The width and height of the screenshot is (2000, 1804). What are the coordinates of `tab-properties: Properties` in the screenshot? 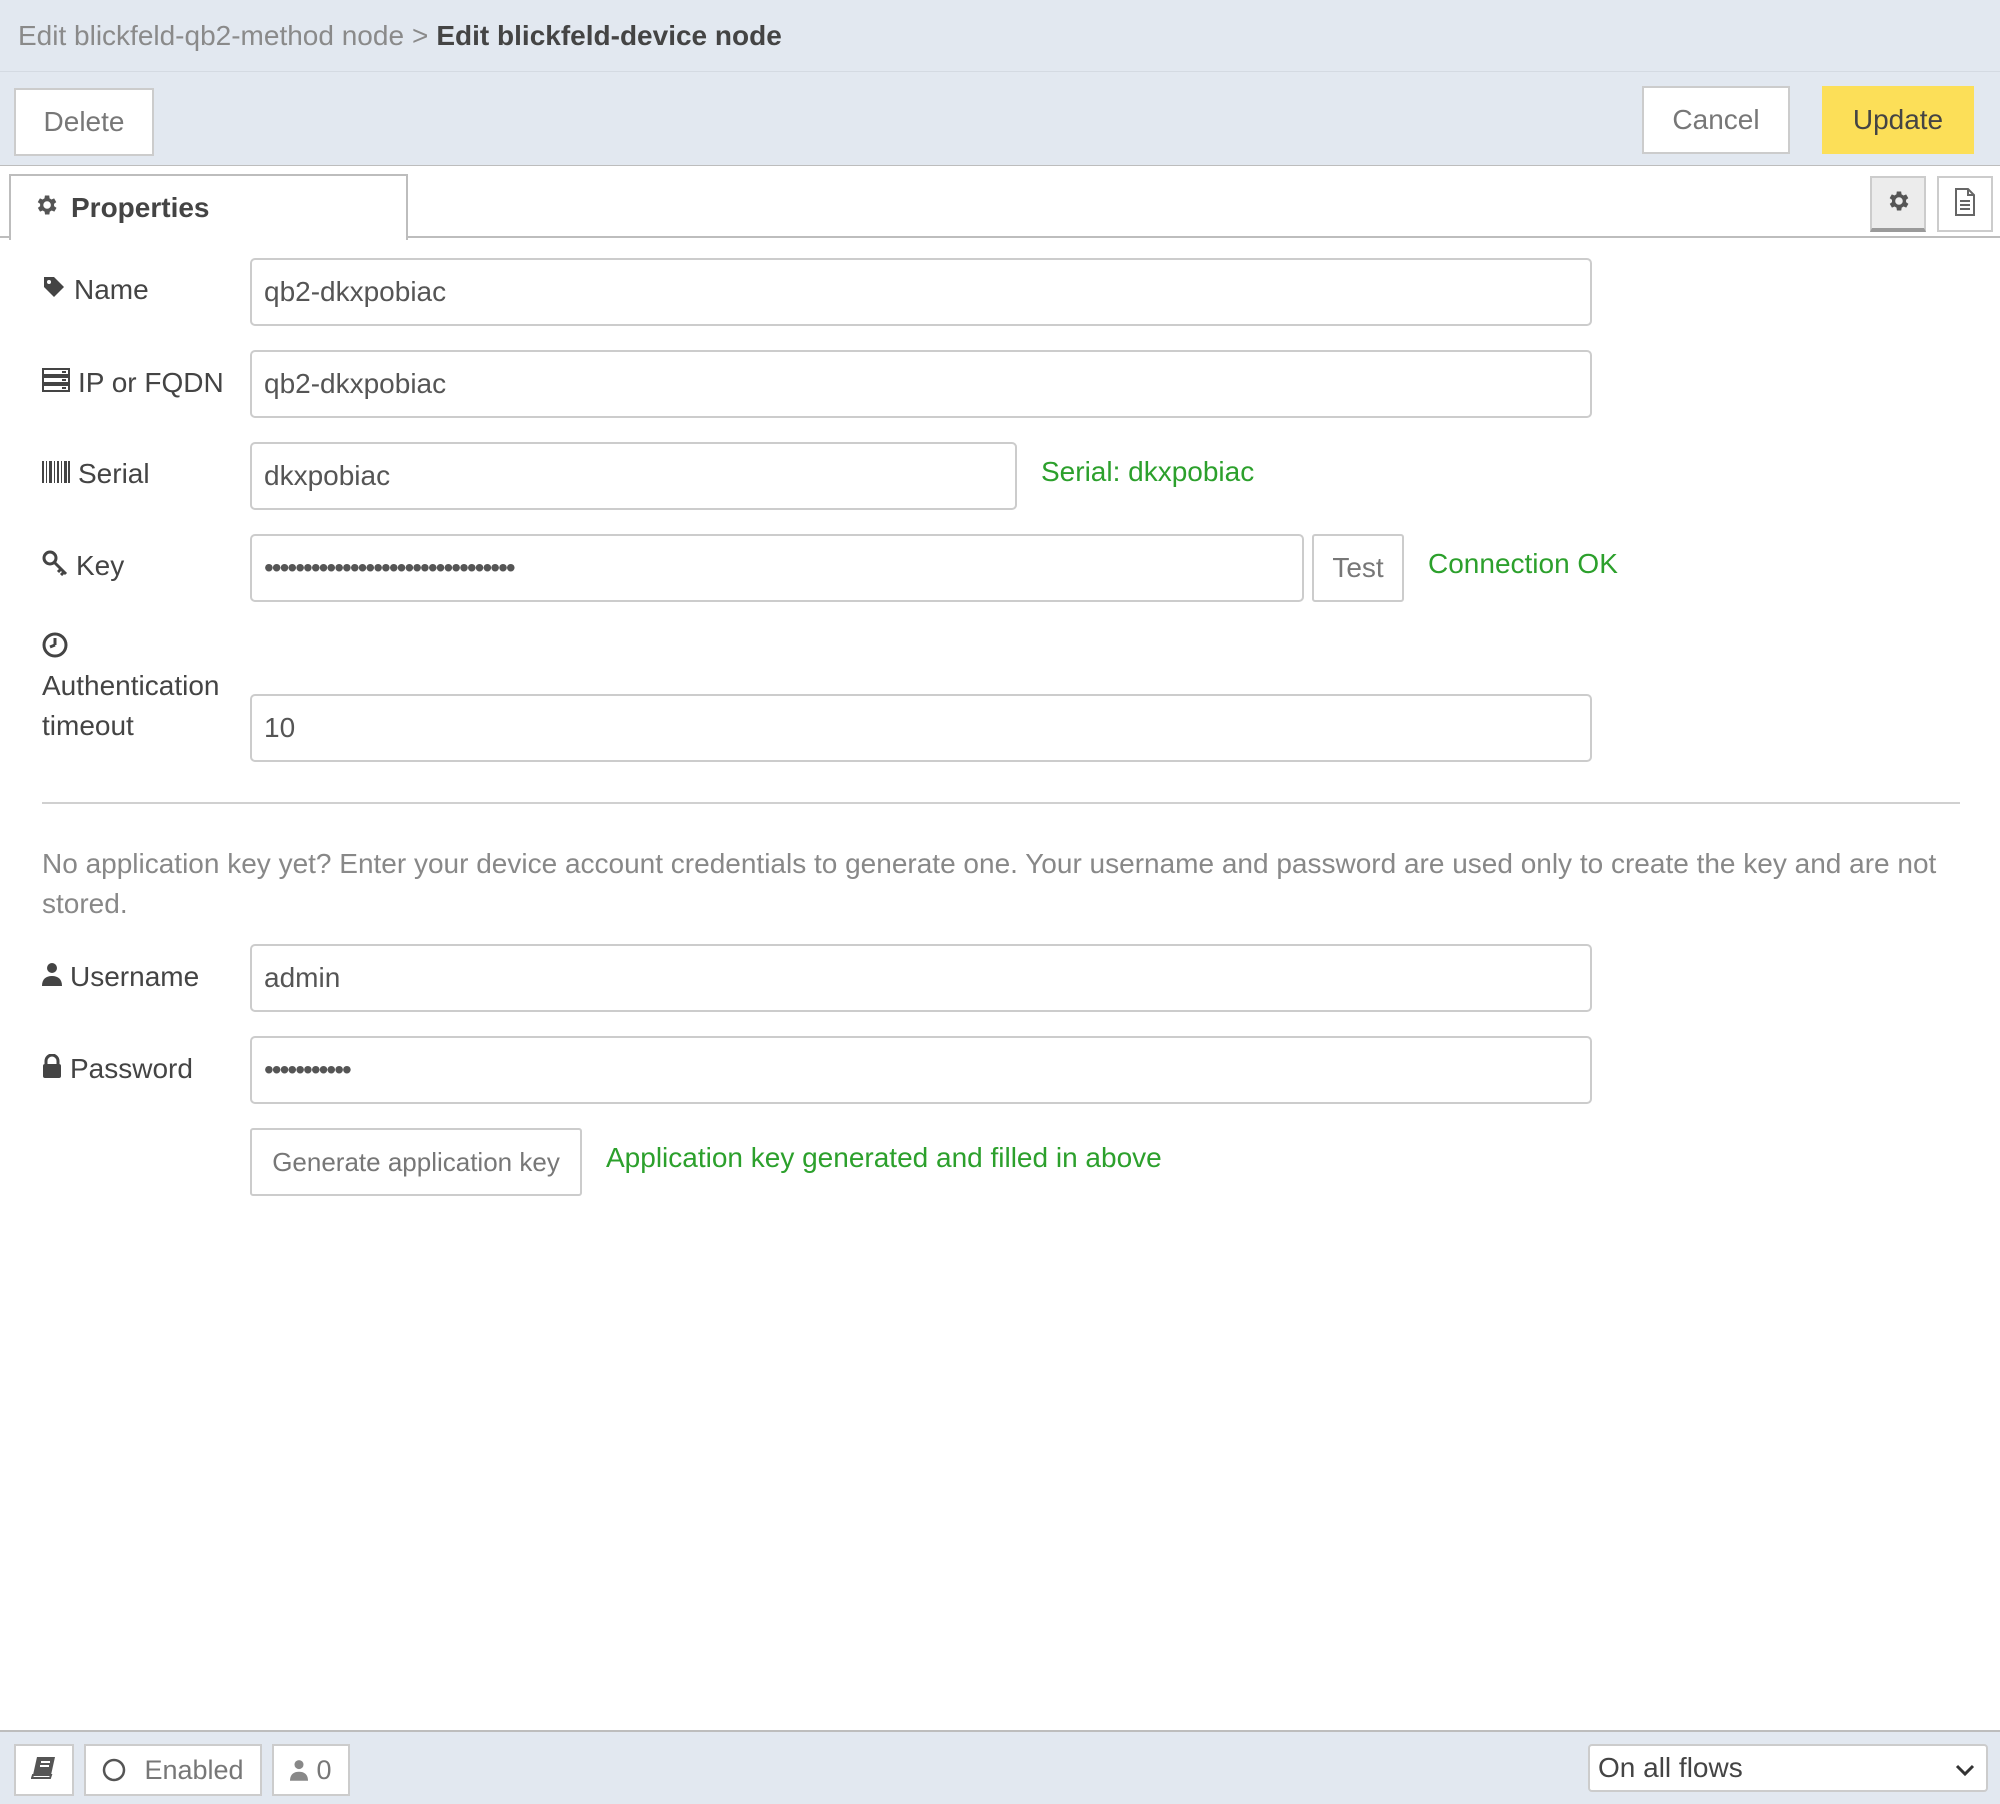 It's located at (208, 207).